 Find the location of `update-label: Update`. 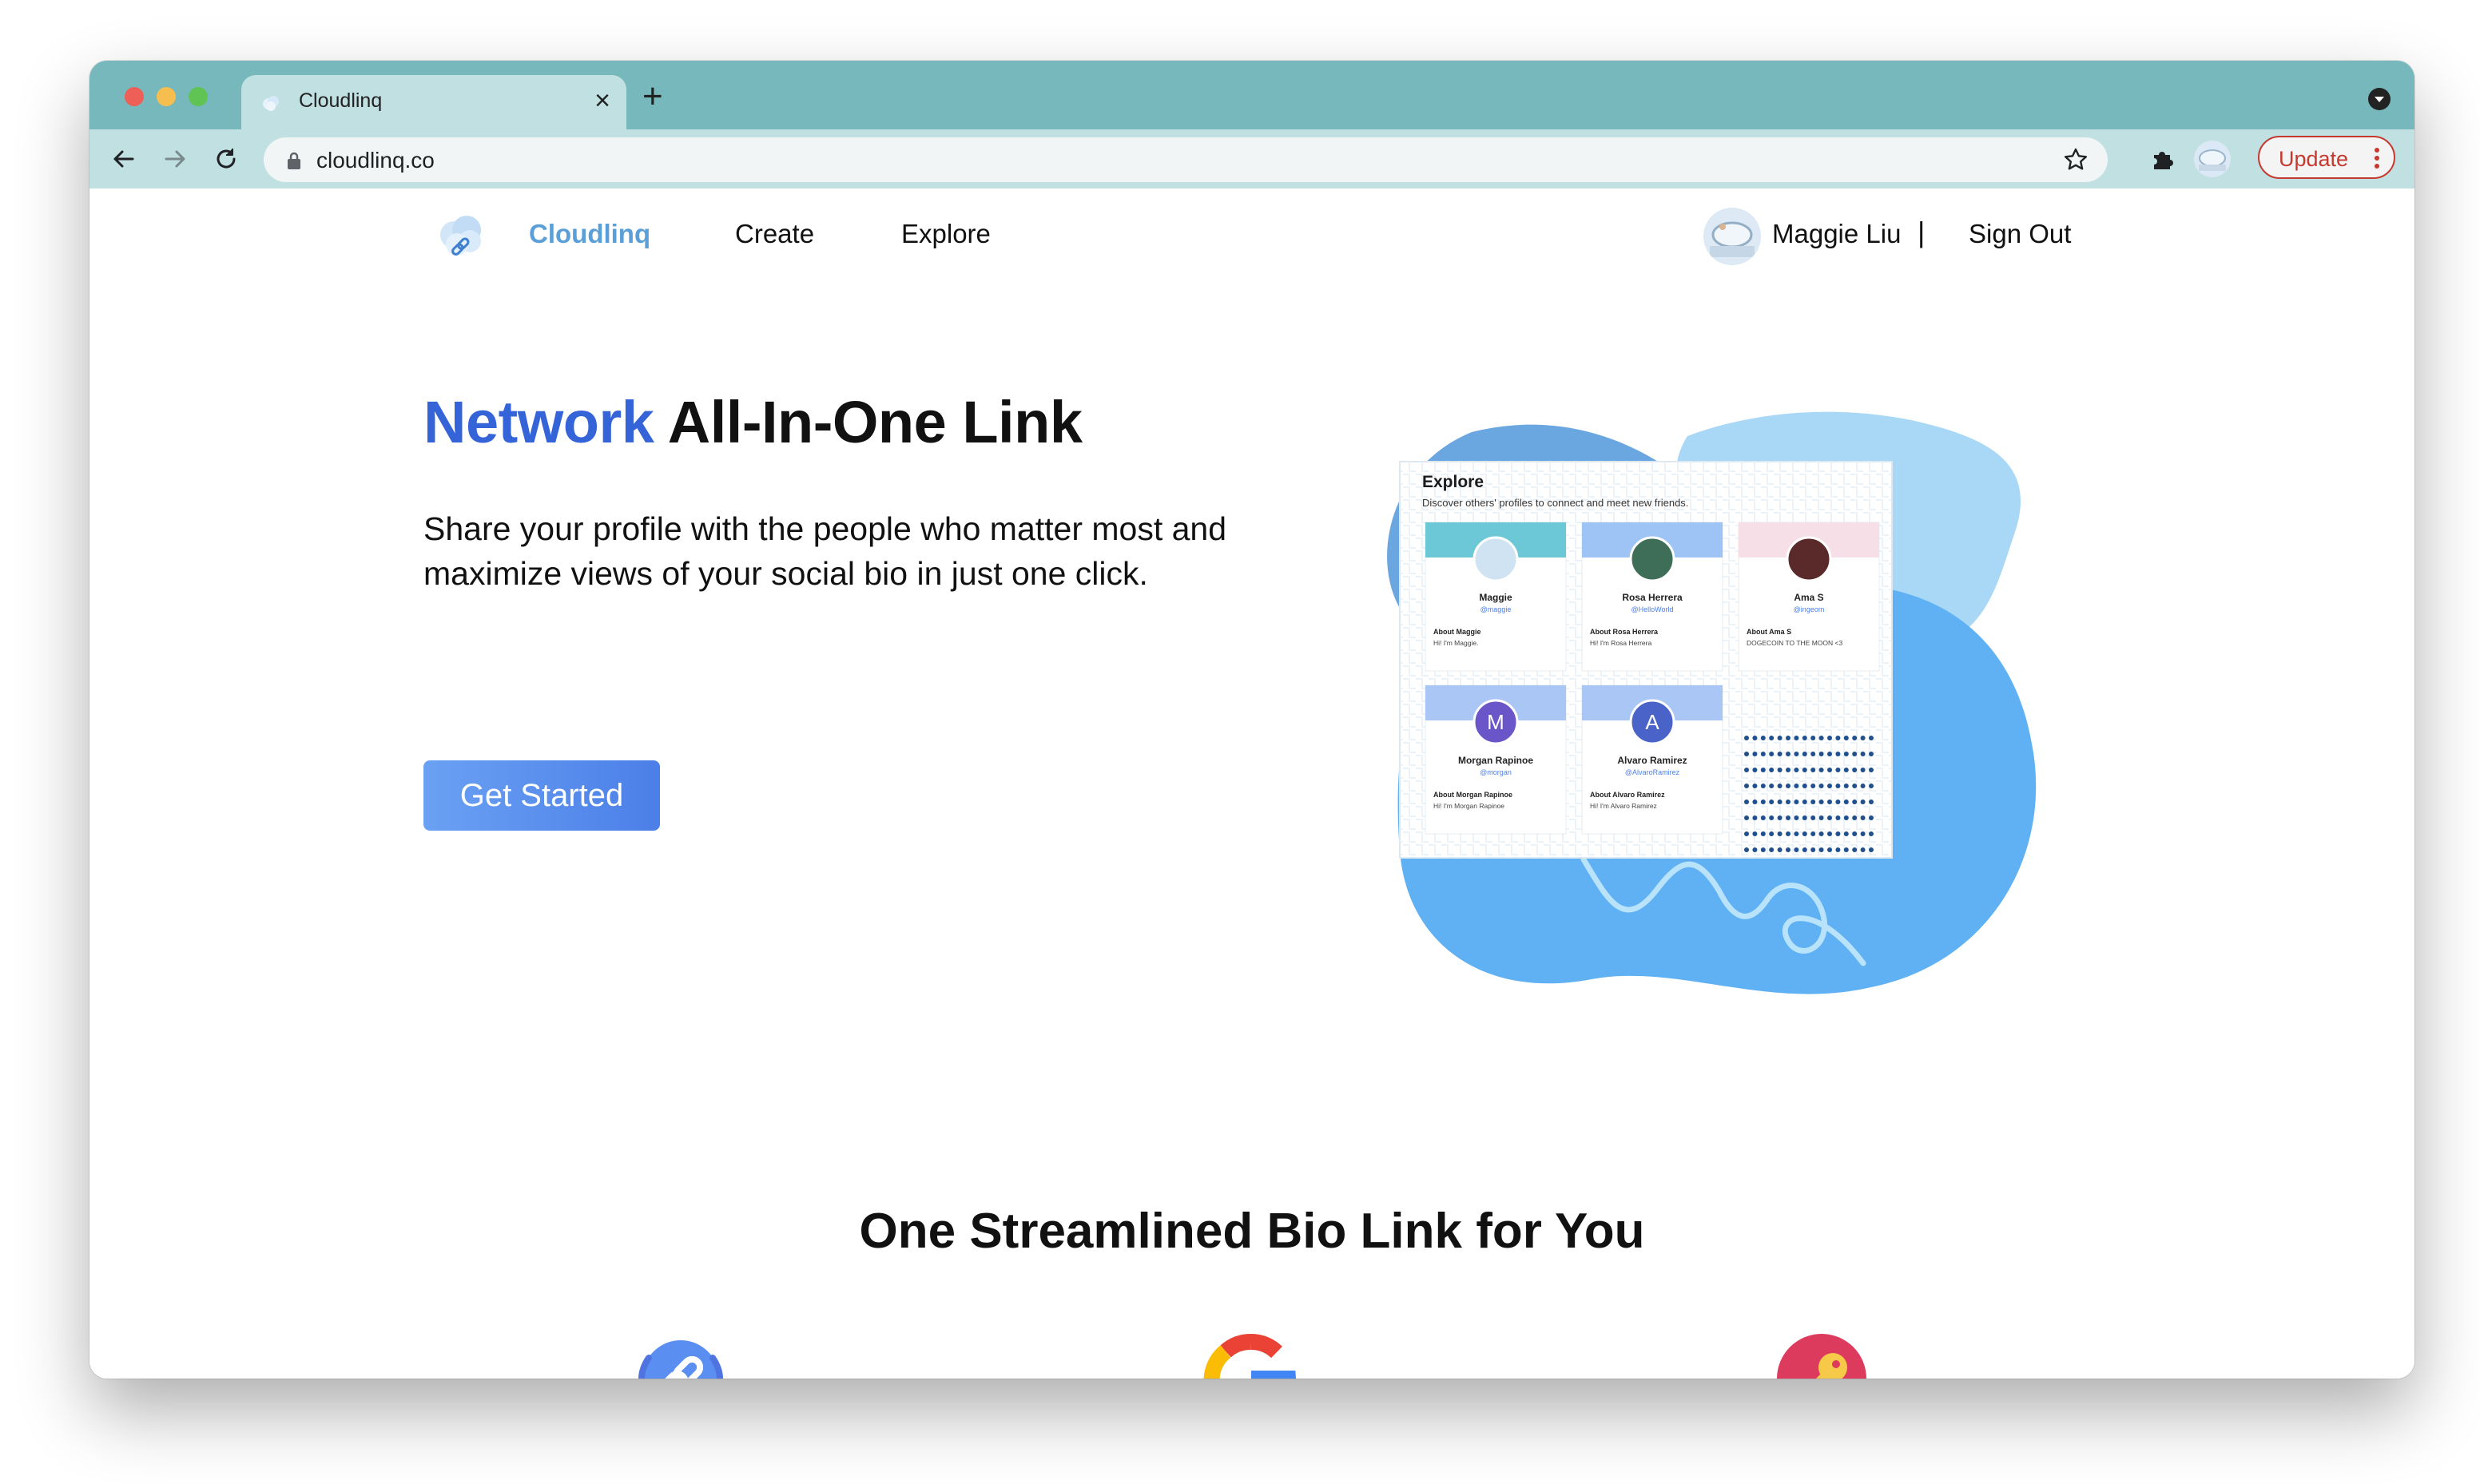

update-label: Update is located at coordinates (2314, 159).